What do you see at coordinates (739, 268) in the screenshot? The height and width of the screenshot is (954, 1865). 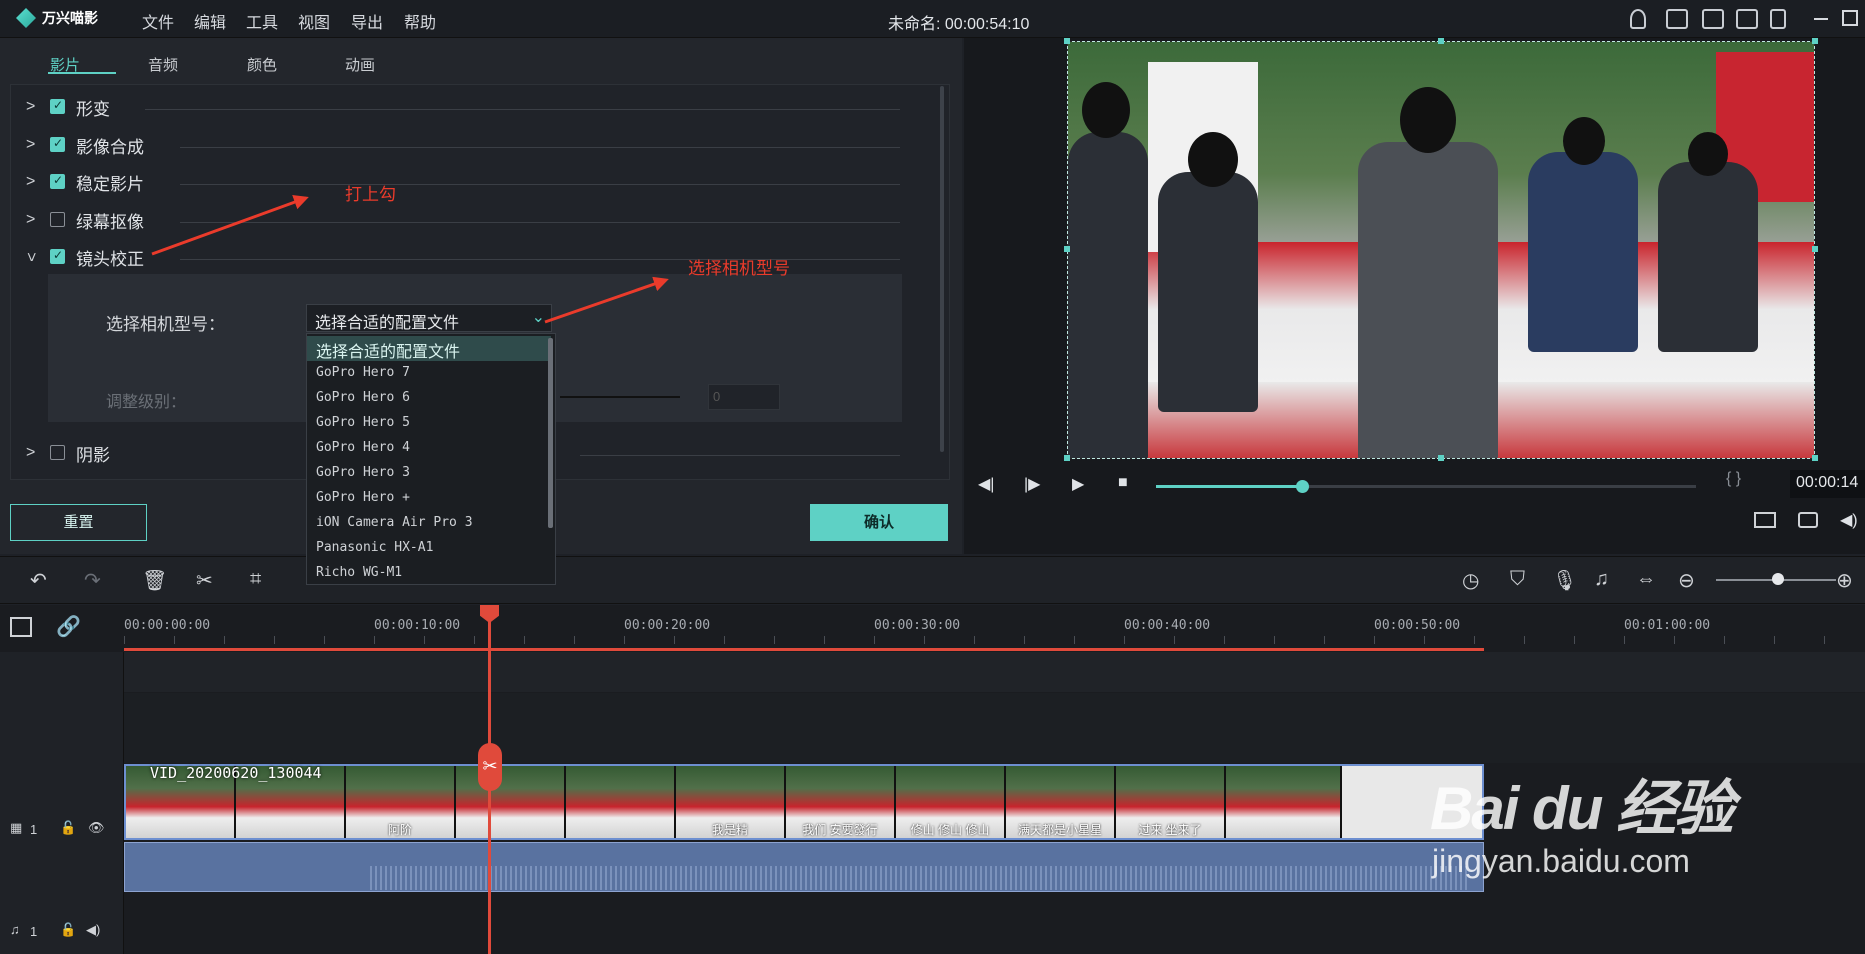 I see `annotation-select-camera: 选择相机型号` at bounding box center [739, 268].